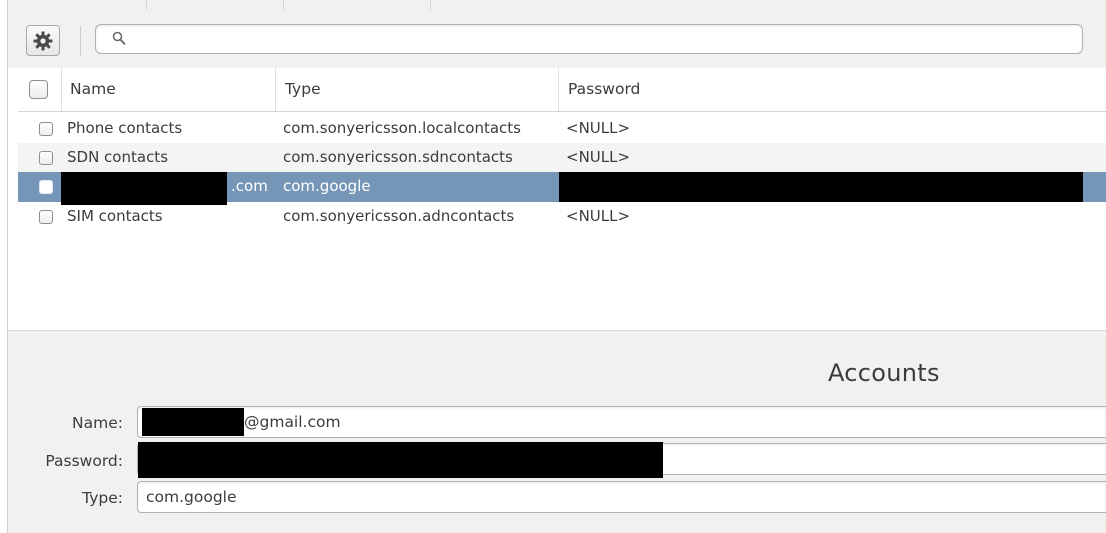 This screenshot has height=533, width=1106. What do you see at coordinates (191, 497) in the screenshot?
I see `type-field-value: com.google` at bounding box center [191, 497].